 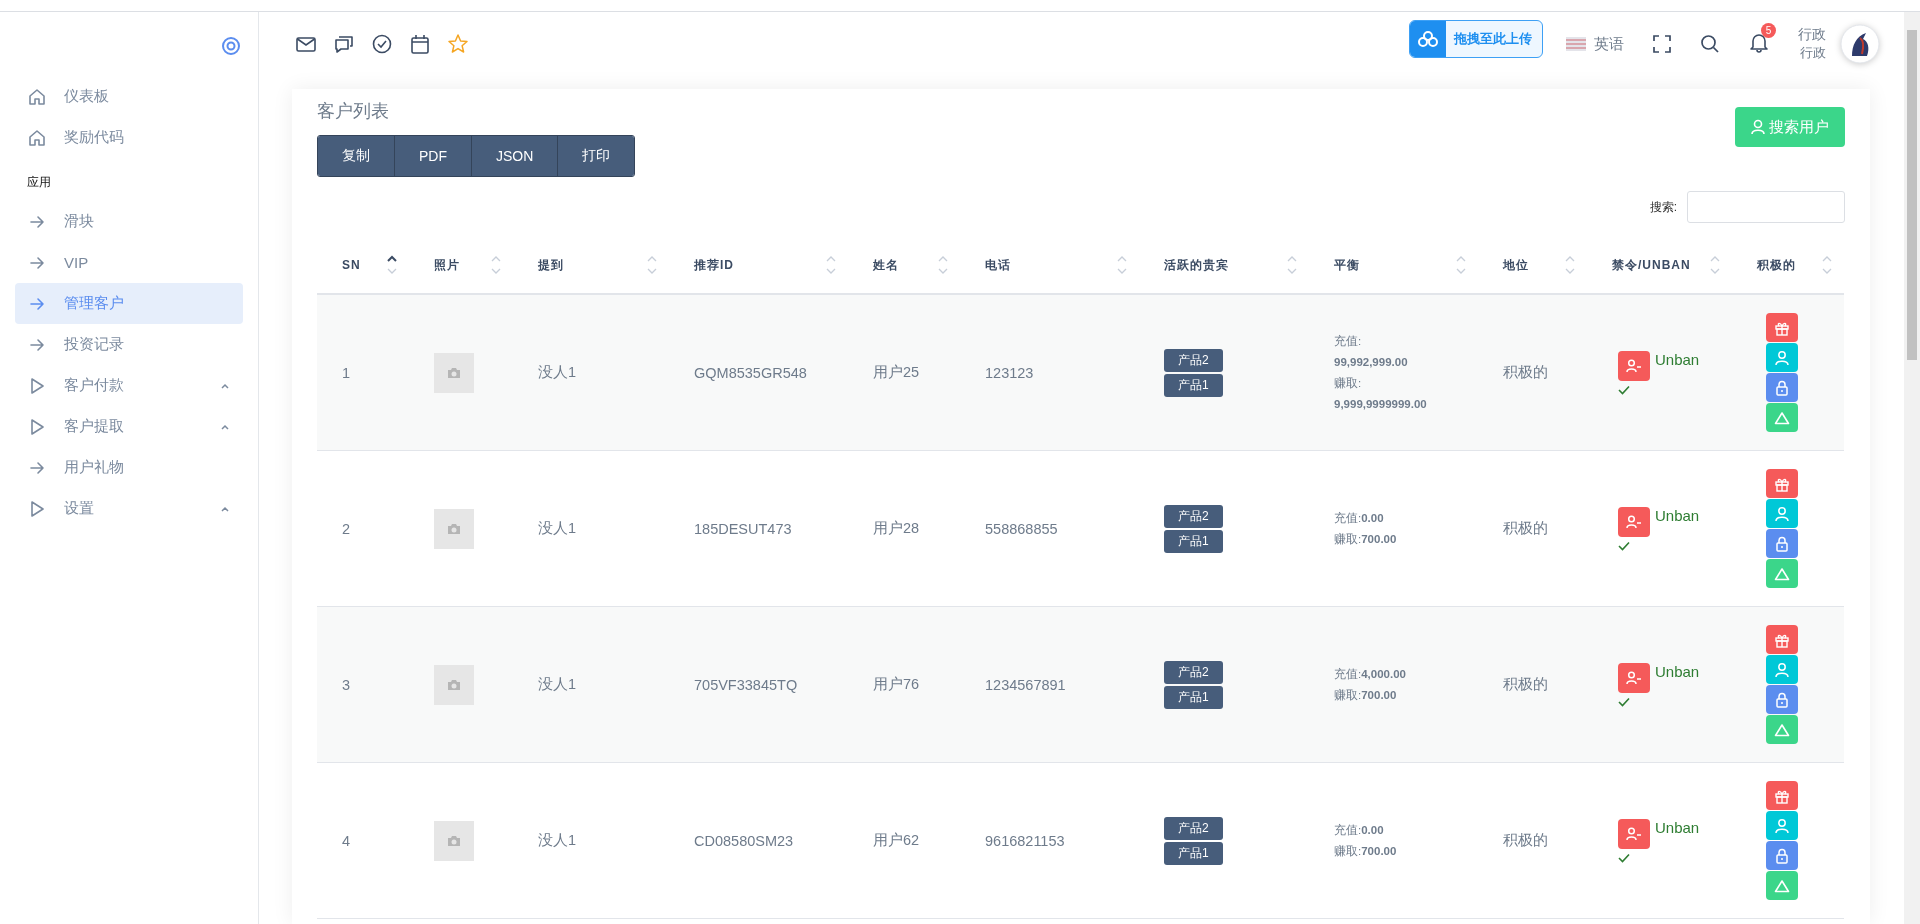 What do you see at coordinates (447, 265) in the screenshot?
I see `column-header: 照片` at bounding box center [447, 265].